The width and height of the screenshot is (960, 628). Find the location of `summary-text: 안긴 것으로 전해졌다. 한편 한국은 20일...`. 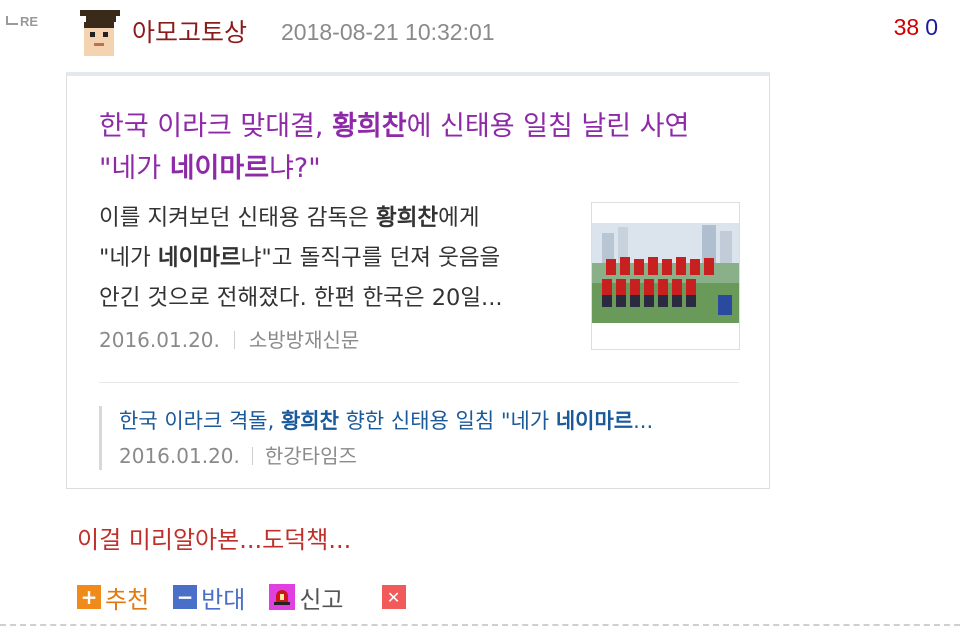

summary-text: 안긴 것으로 전해졌다. 한편 한국은 20일... is located at coordinates (301, 298).